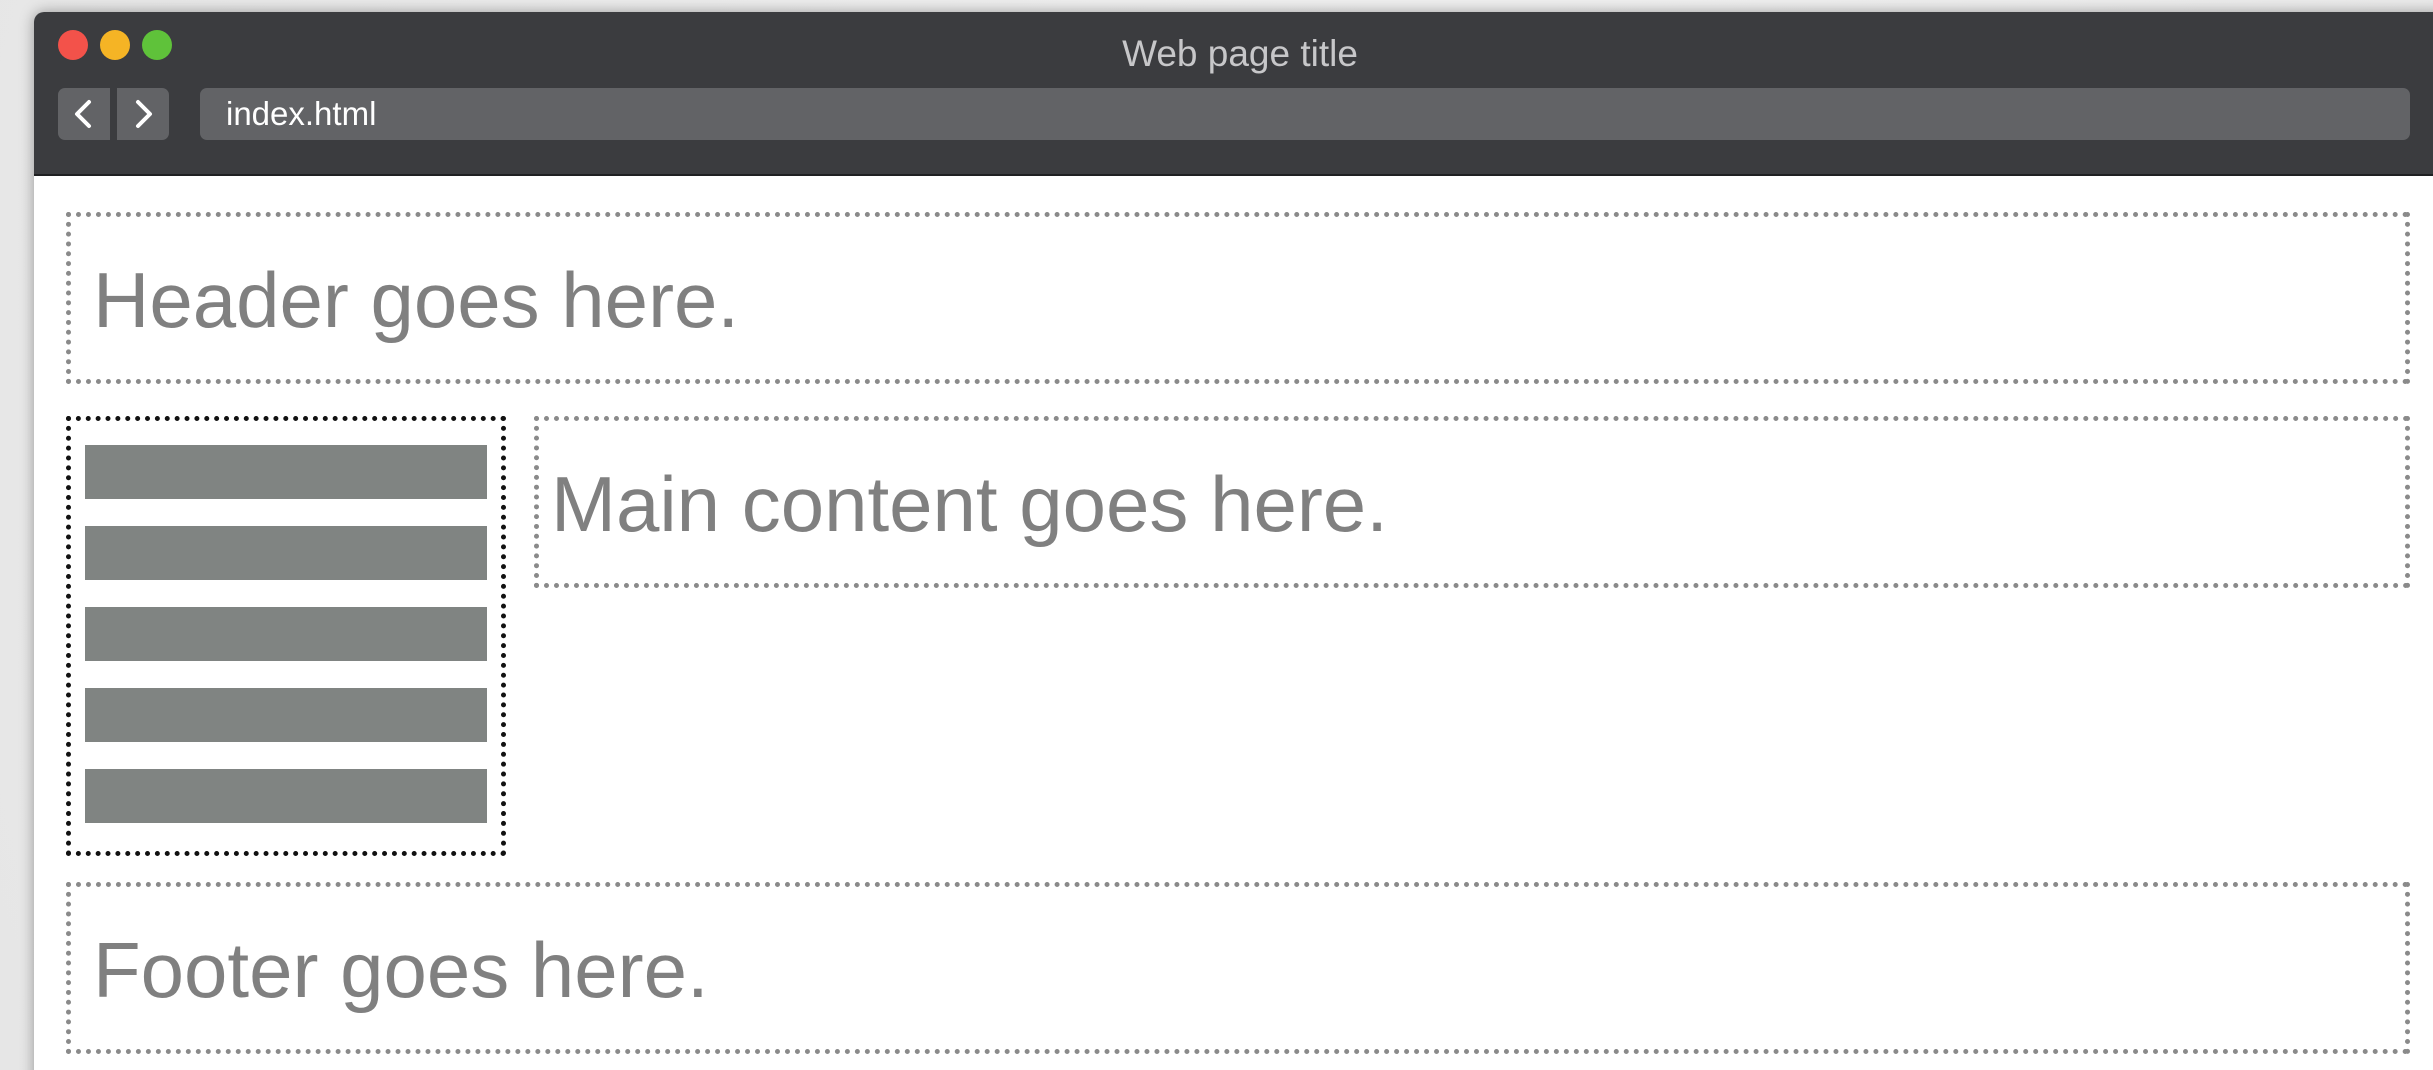 This screenshot has height=1070, width=2433. Describe the element at coordinates (301, 113) in the screenshot. I see `address-bar-url: index.html` at that location.